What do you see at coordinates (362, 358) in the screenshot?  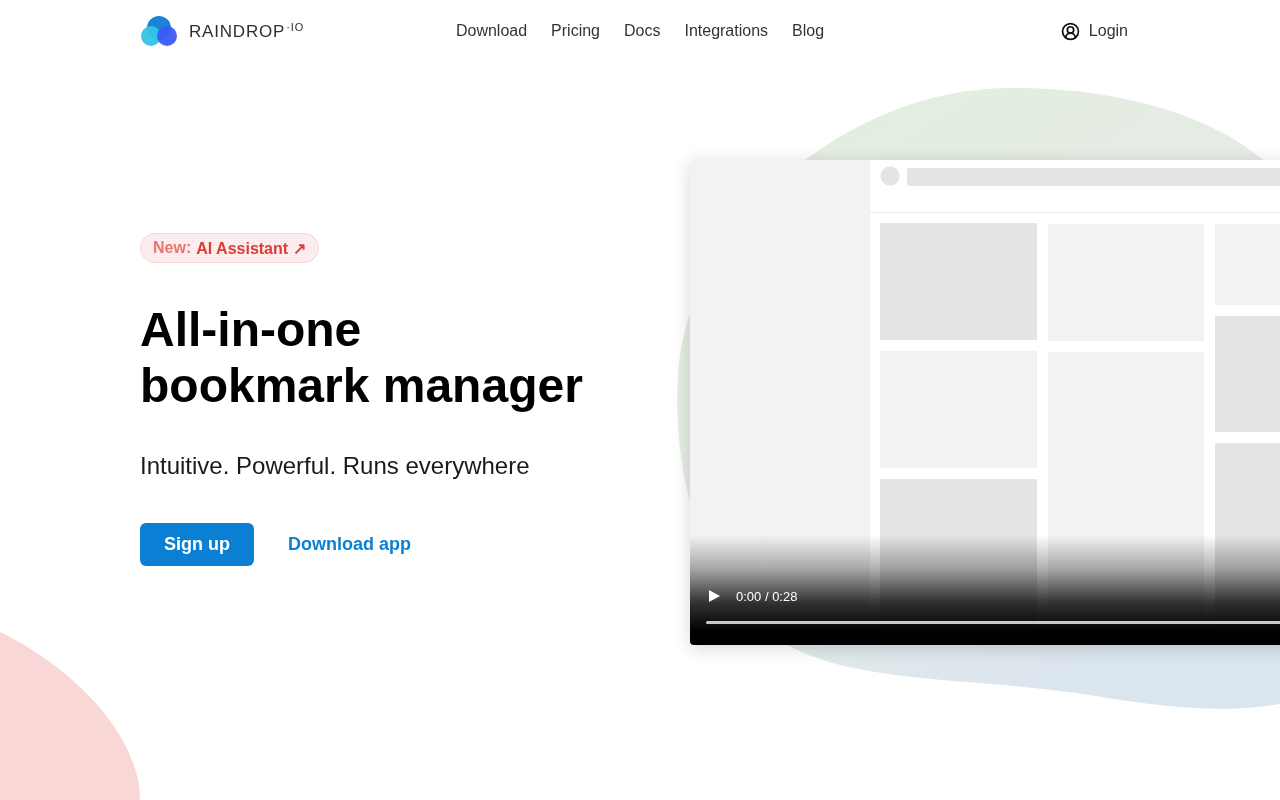 I see `hero-title: All-in-one bookmark manager` at bounding box center [362, 358].